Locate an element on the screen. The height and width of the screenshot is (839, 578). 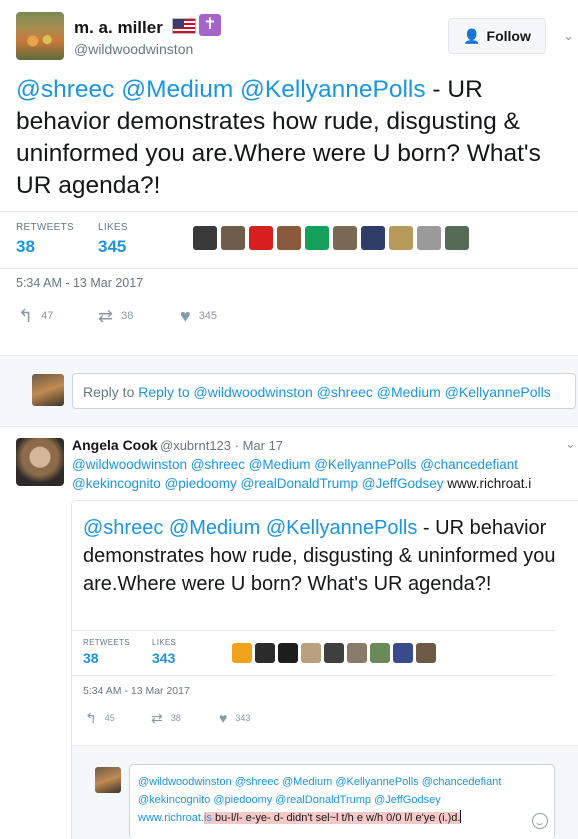
tweet-actions: ↰ 47 ⇄ 38 ♥ 345 is located at coordinates (117, 316).